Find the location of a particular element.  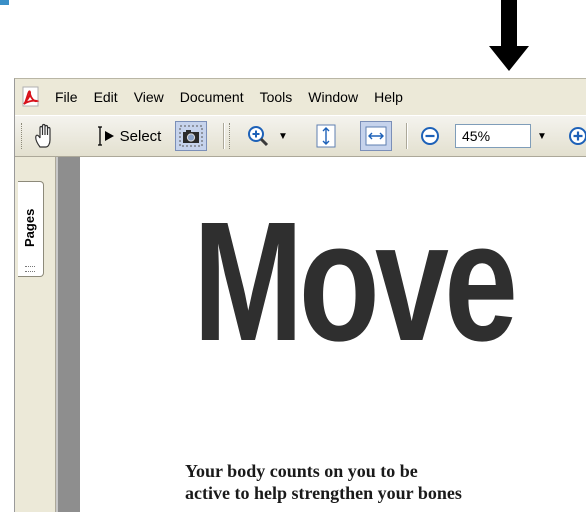

text-cursor-icon is located at coordinates (105, 136).